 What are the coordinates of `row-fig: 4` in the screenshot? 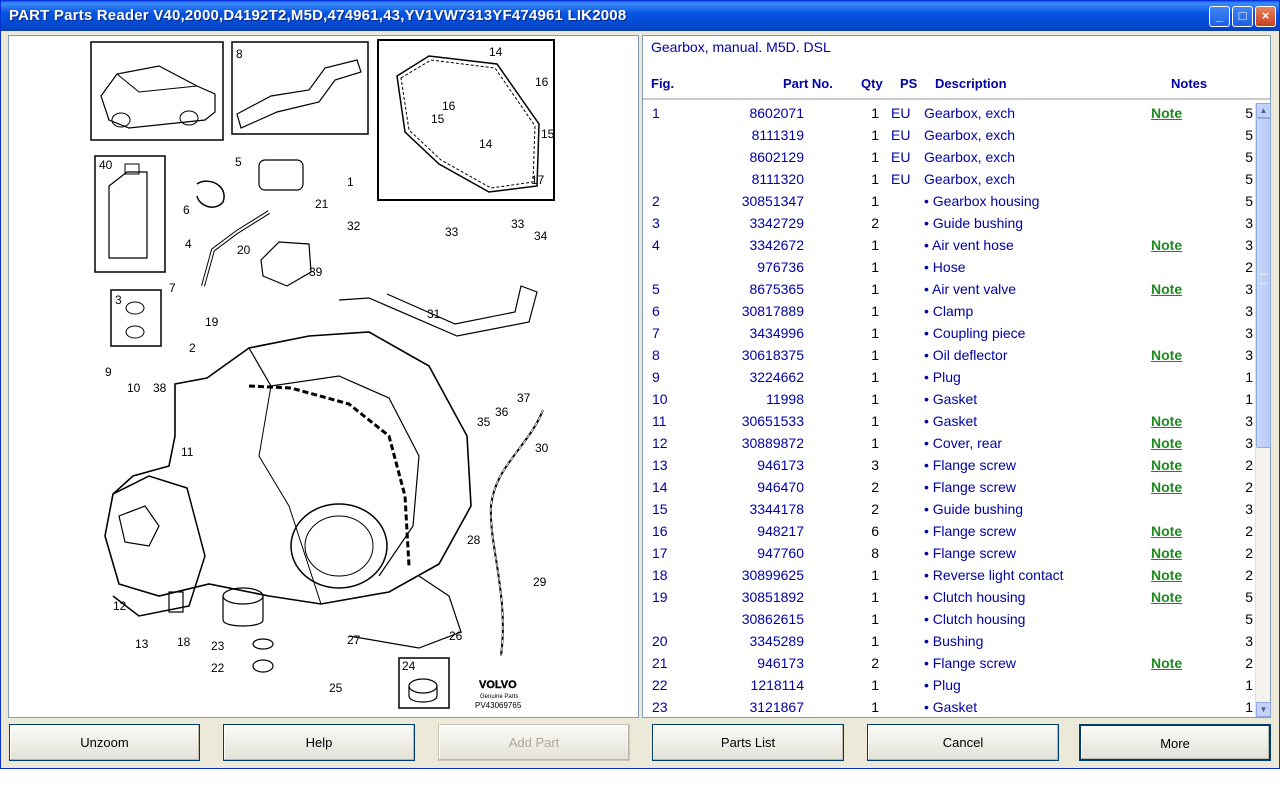 It's located at (656, 245).